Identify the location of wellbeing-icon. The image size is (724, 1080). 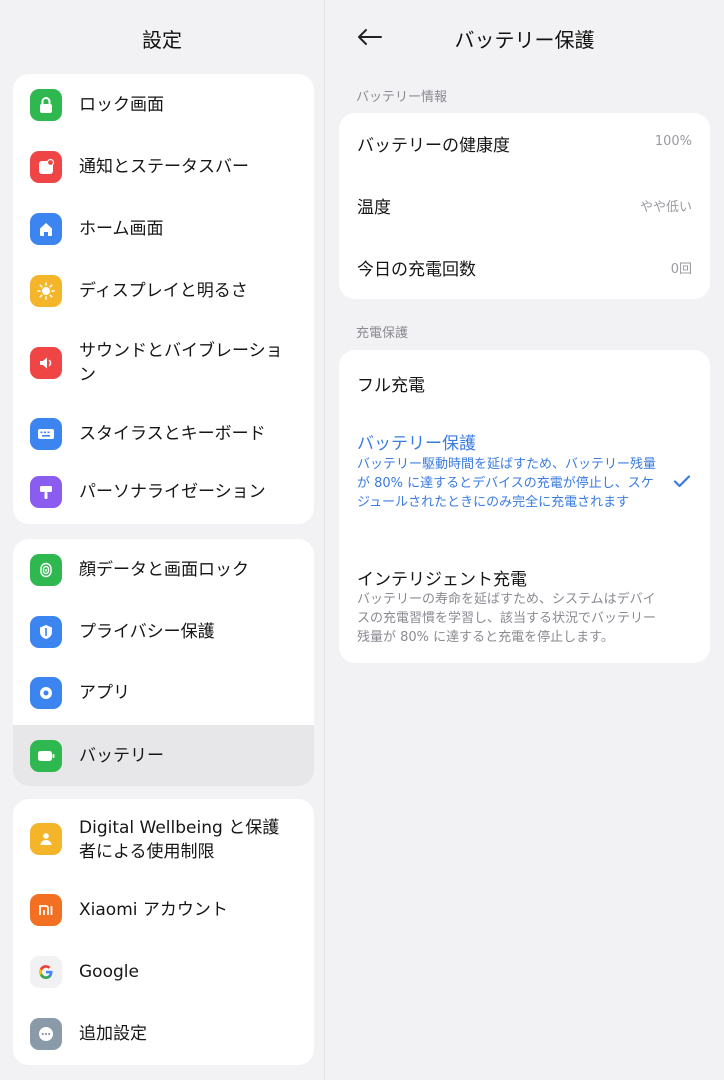
(46, 839).